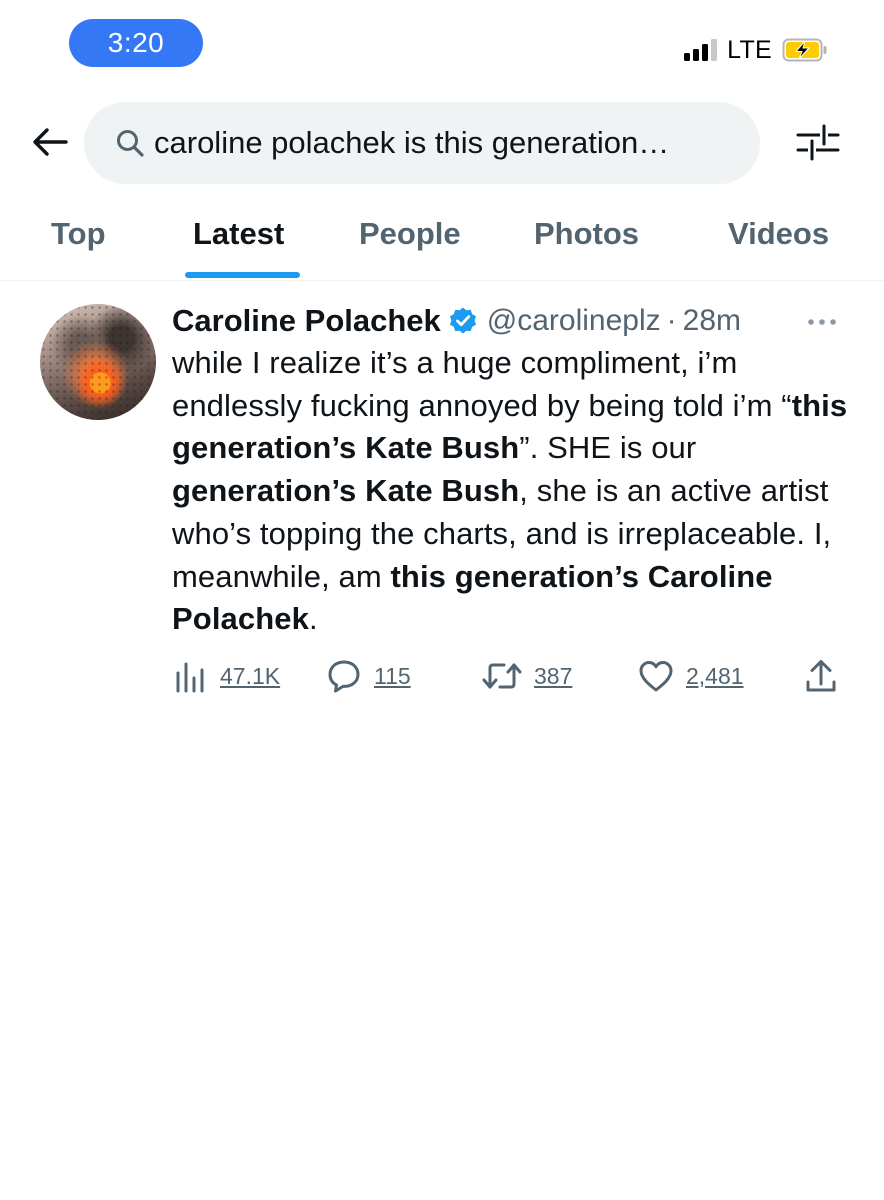 This screenshot has height=1200, width=884. What do you see at coordinates (78, 240) in the screenshot?
I see `tab-top: Top` at bounding box center [78, 240].